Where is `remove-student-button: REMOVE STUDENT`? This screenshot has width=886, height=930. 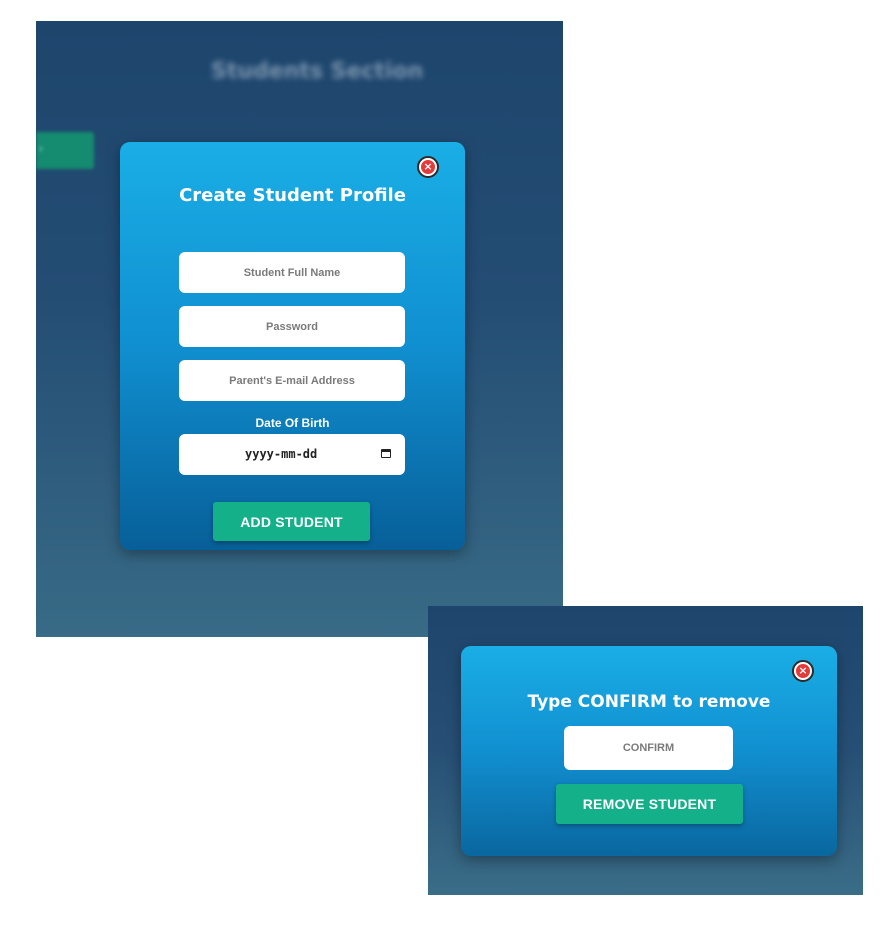
remove-student-button: REMOVE STUDENT is located at coordinates (649, 804).